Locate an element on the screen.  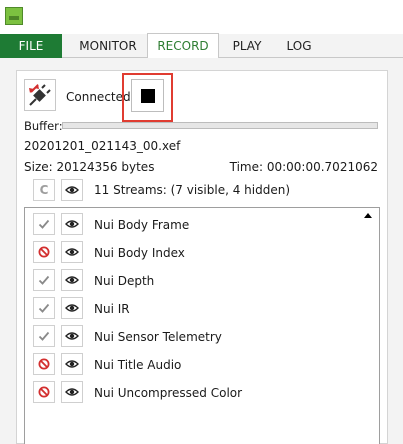
stream-label: Nui IR is located at coordinates (112, 309).